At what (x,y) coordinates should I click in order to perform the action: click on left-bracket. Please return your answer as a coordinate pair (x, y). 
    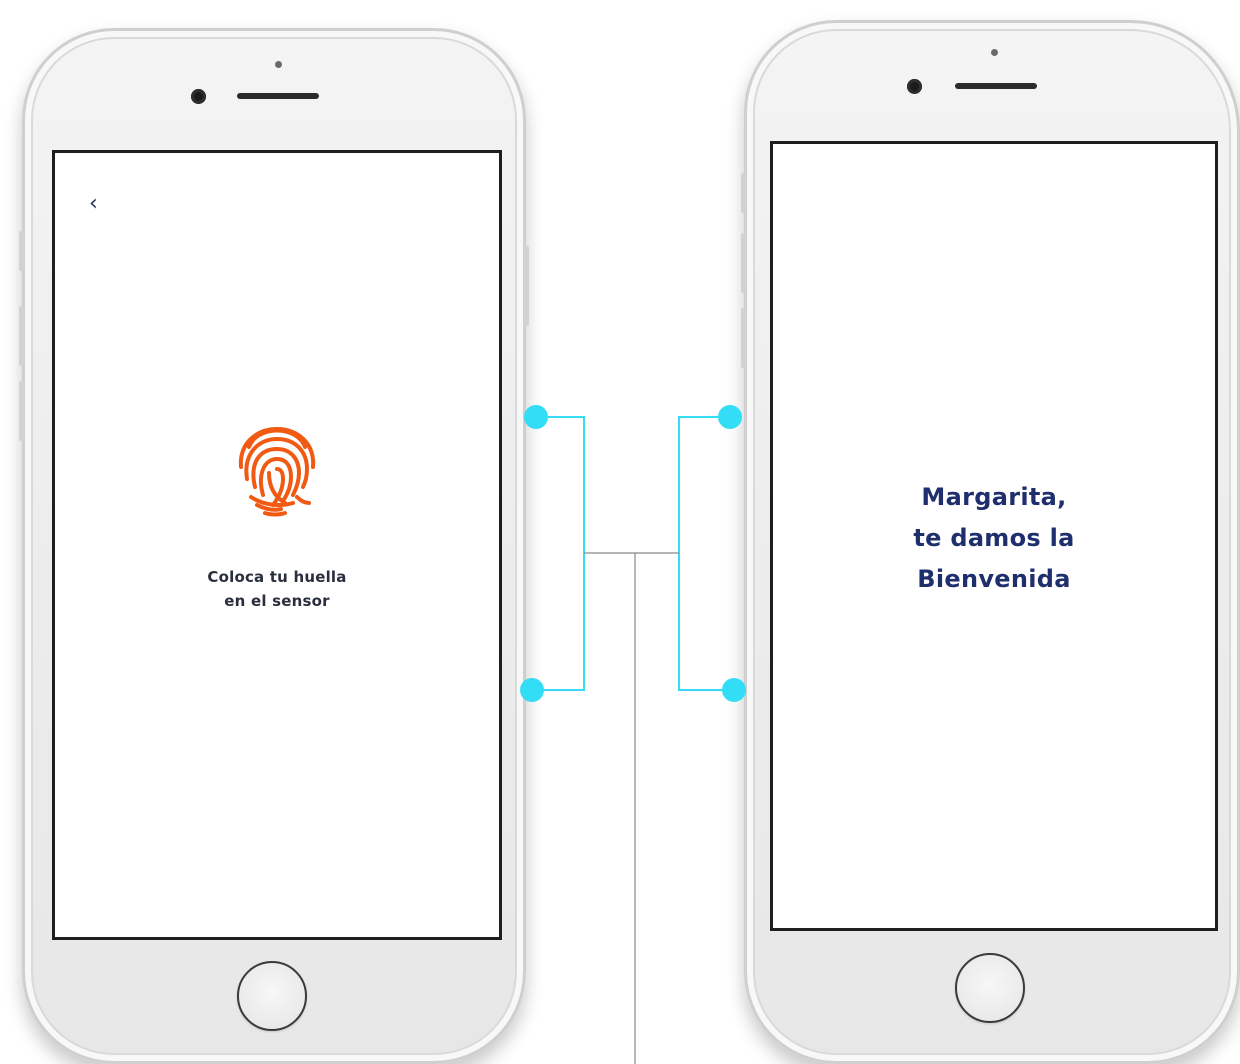
    Looking at the image, I should click on (558, 553).